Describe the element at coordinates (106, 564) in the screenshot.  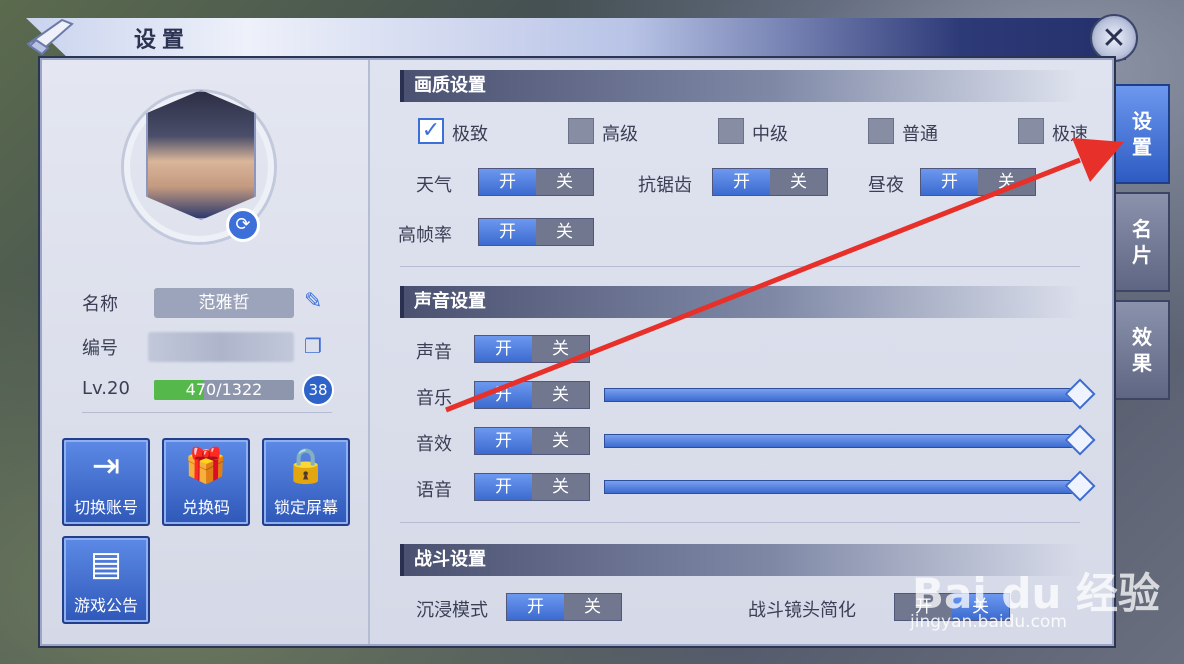
I see `billboard-icon: ▤` at that location.